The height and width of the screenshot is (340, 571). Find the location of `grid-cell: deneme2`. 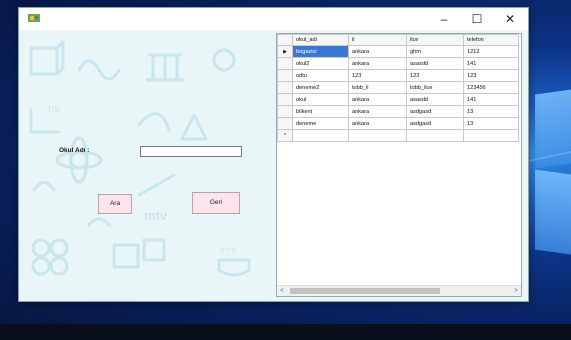

grid-cell: deneme2 is located at coordinates (320, 87).